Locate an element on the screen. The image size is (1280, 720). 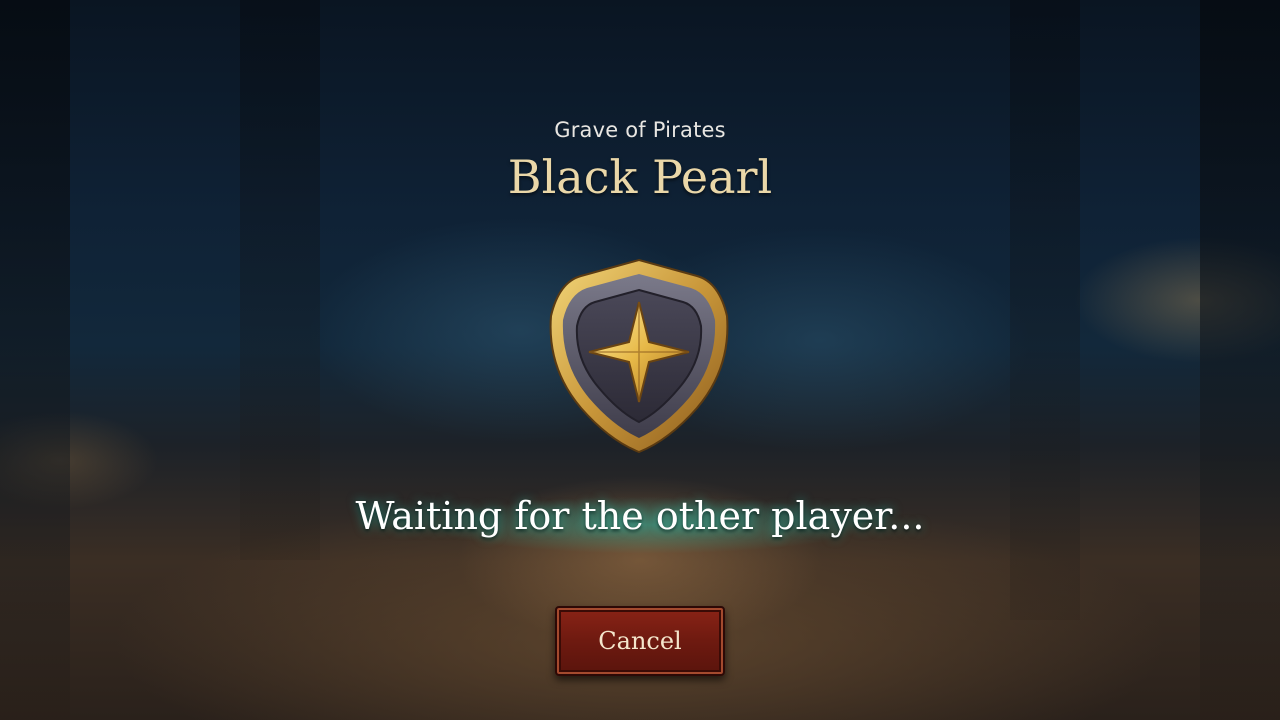
shield-star-icon is located at coordinates (639, 356).